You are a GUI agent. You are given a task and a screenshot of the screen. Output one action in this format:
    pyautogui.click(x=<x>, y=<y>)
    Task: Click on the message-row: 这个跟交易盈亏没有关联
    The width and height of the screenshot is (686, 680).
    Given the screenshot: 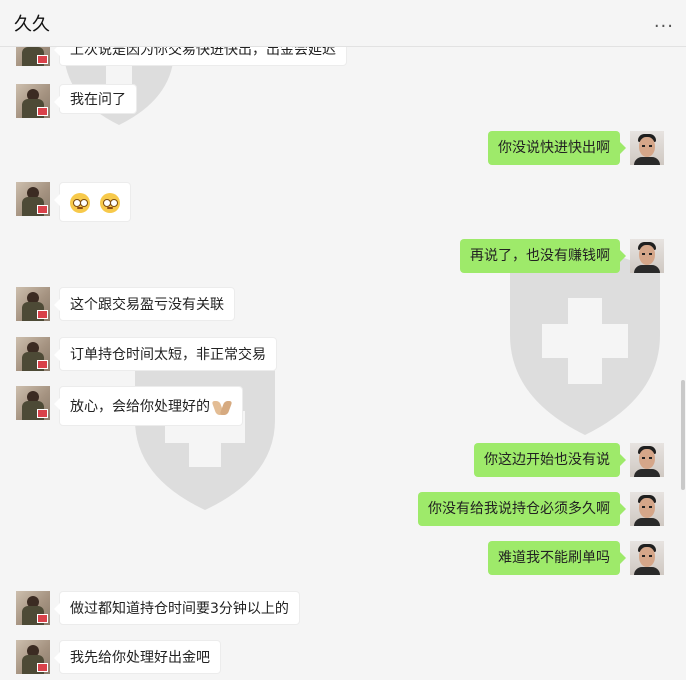 What is the action you would take?
    pyautogui.click(x=343, y=307)
    